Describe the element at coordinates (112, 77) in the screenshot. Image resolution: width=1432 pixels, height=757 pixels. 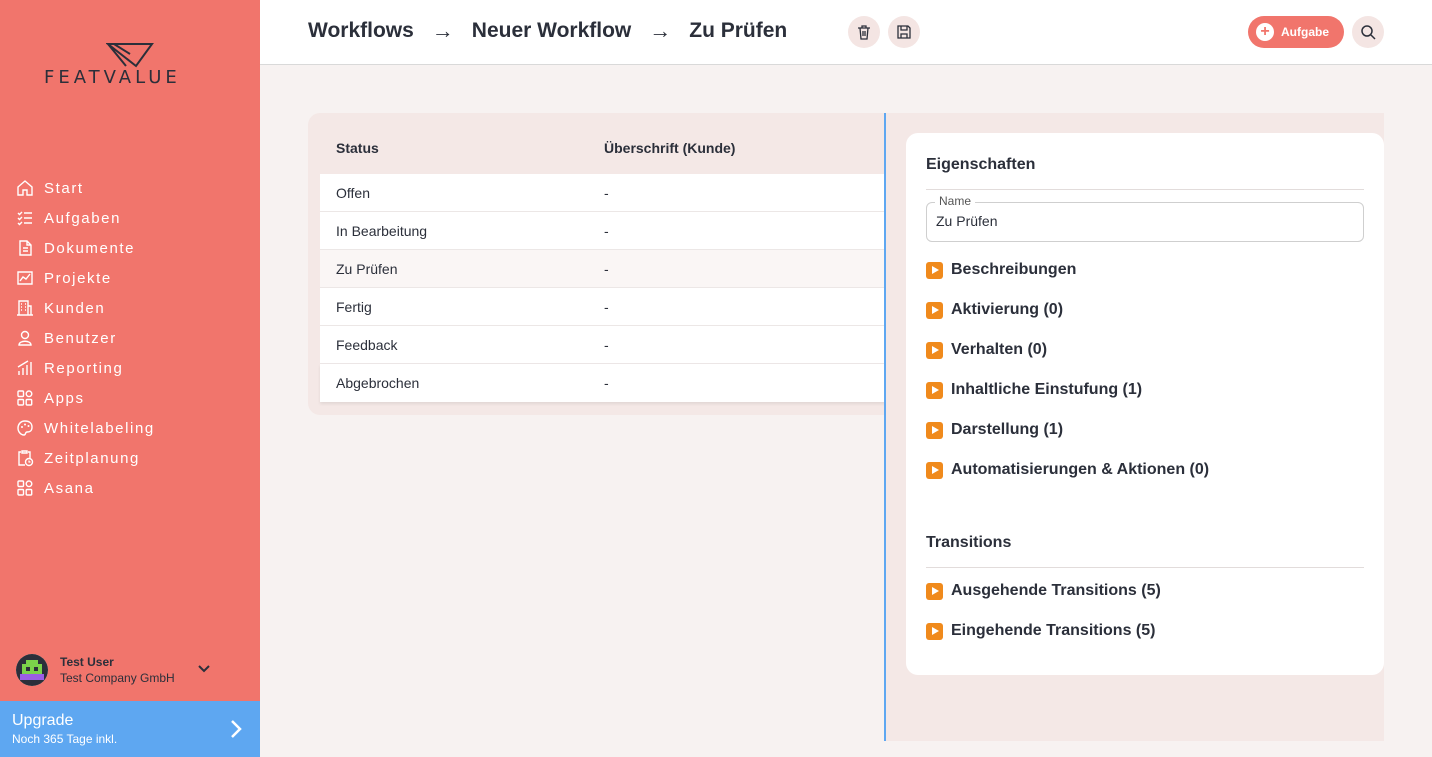
I see `logo-text: FEATVALUE` at that location.